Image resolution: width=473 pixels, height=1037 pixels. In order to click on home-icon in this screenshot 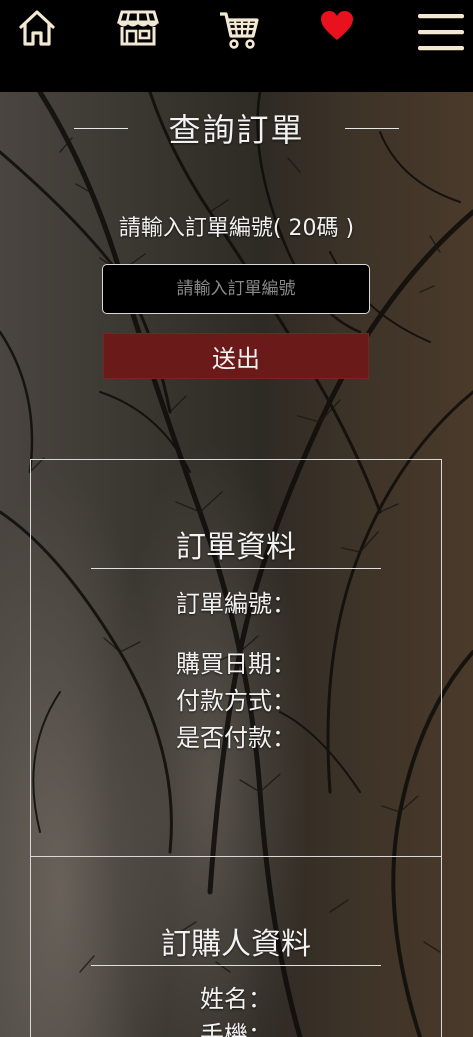, I will do `click(37, 28)`.